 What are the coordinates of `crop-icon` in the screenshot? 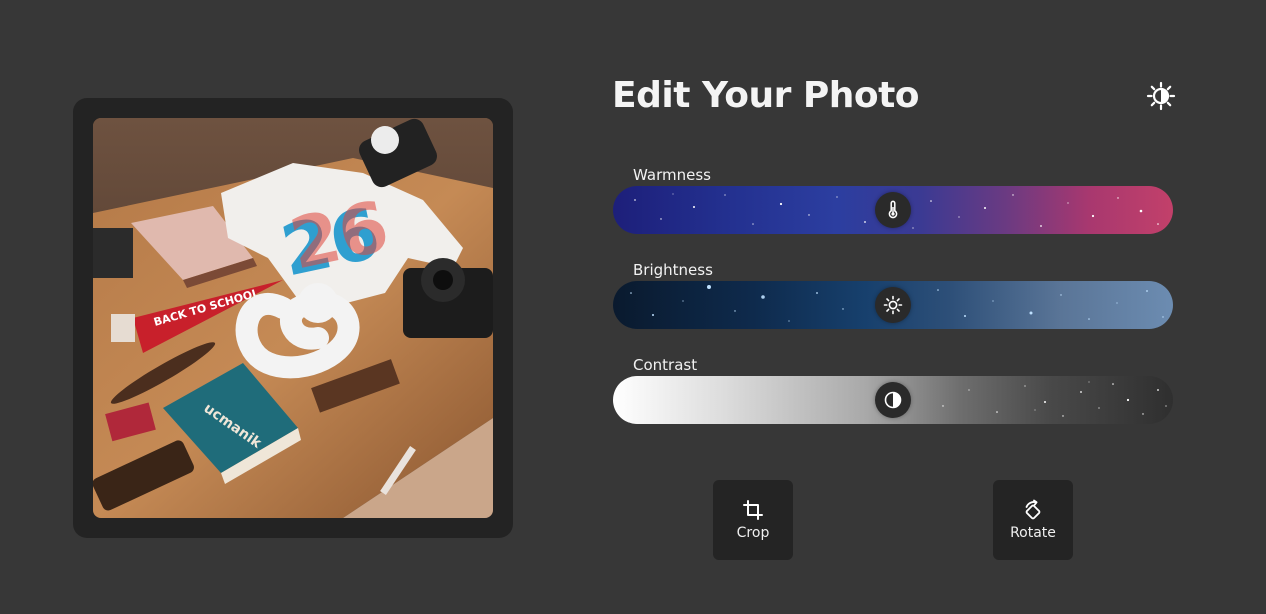 It's located at (753, 510).